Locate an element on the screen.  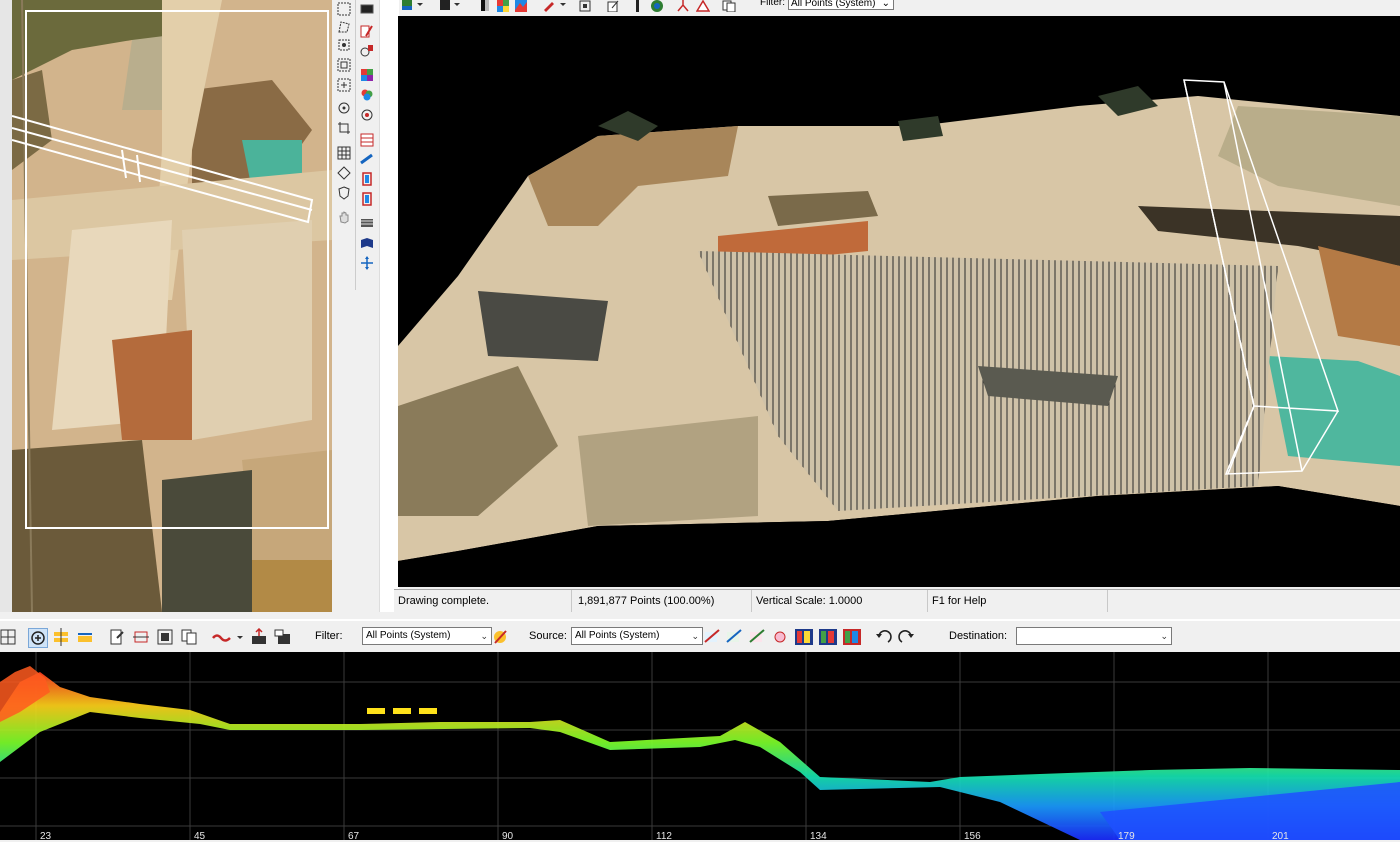
profile-filter-select: All Points (System) ⌄ is located at coordinates (427, 636).